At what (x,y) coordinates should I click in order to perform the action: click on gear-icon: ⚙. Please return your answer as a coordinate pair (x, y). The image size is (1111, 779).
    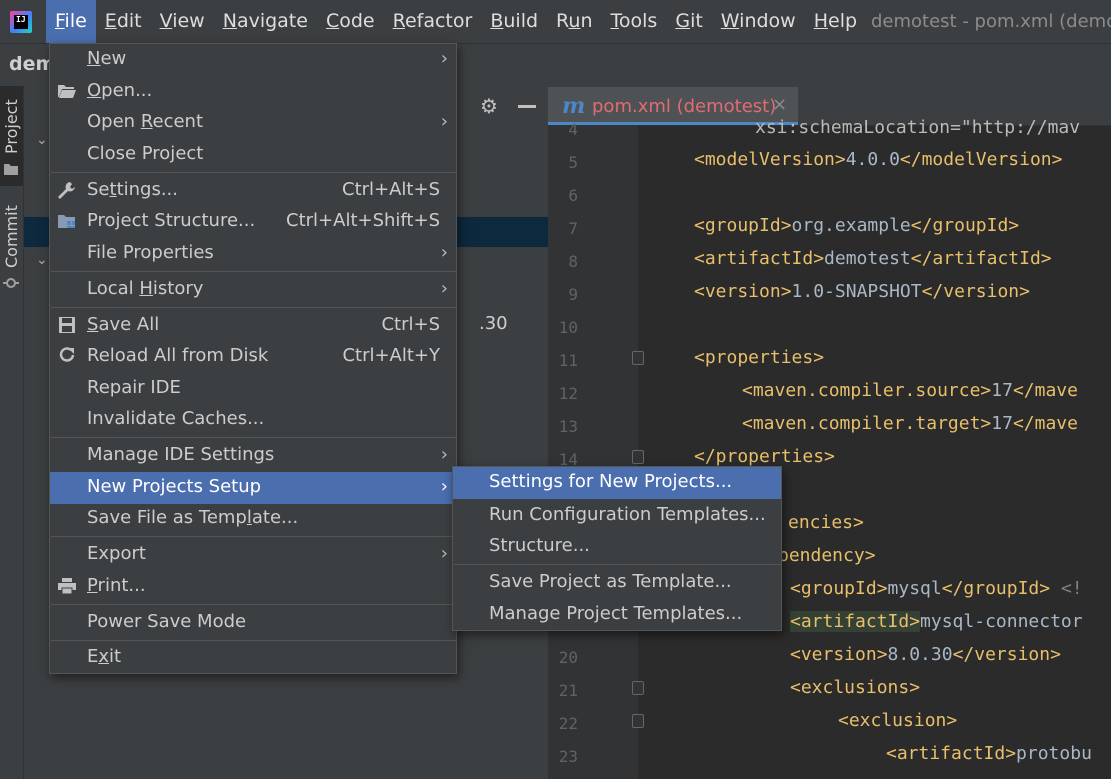
    Looking at the image, I should click on (490, 106).